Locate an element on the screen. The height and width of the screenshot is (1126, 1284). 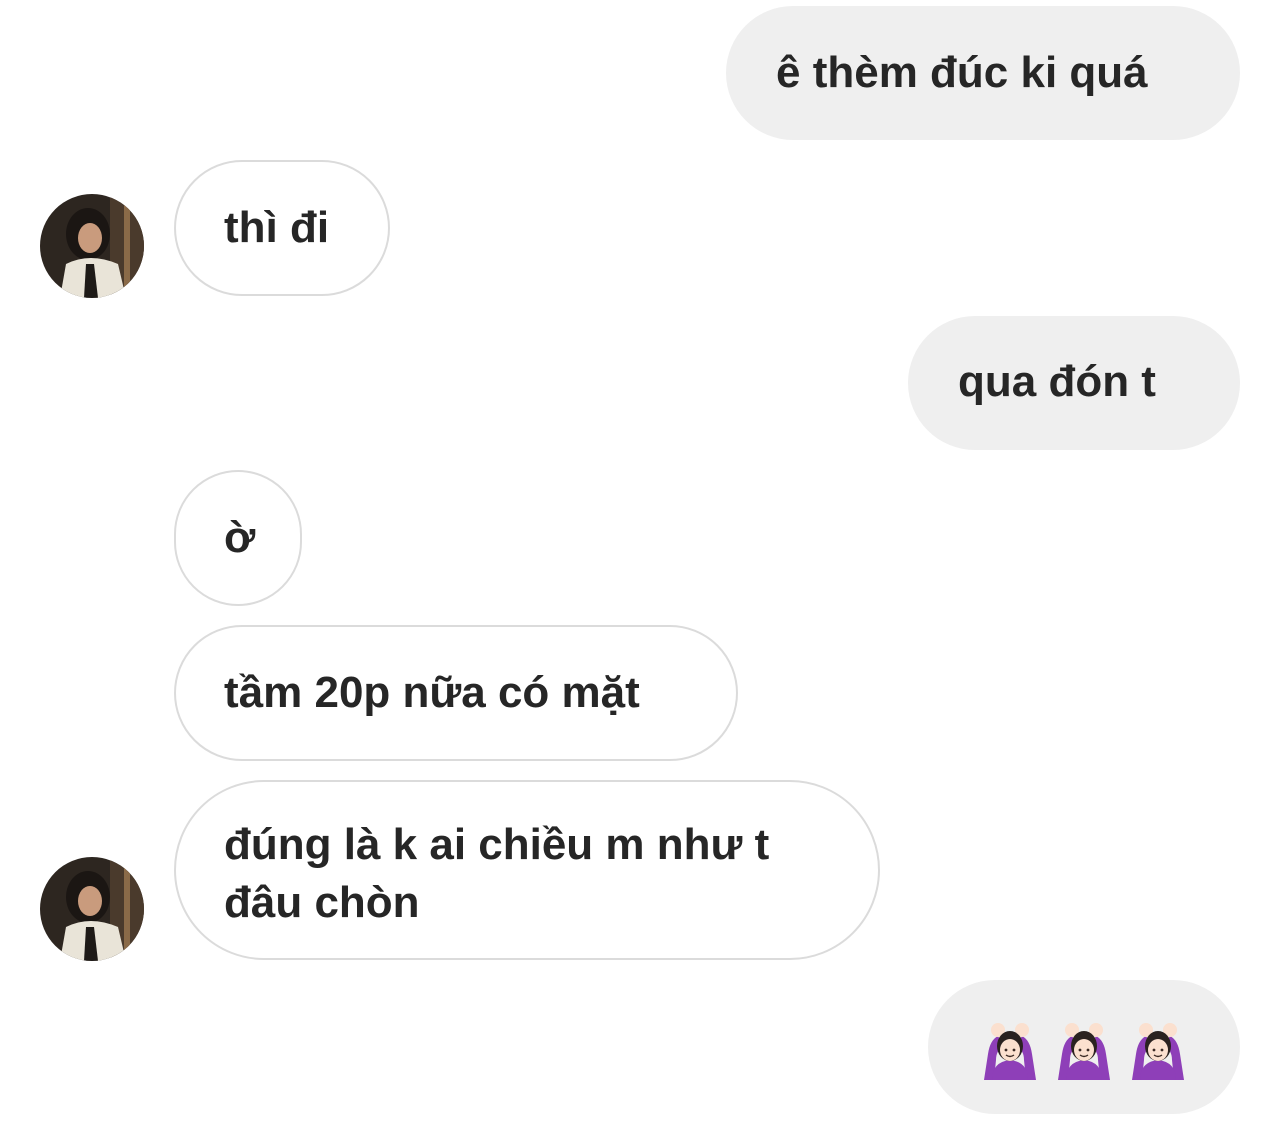
message-text: tầm 20p nữa có mặt is located at coordinates (432, 692).